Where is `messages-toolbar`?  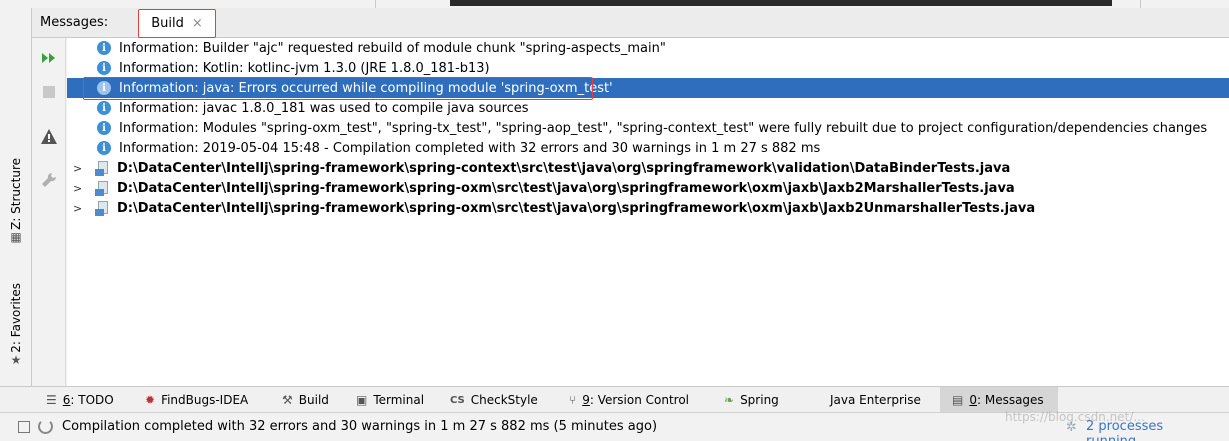 messages-toolbar is located at coordinates (49, 212).